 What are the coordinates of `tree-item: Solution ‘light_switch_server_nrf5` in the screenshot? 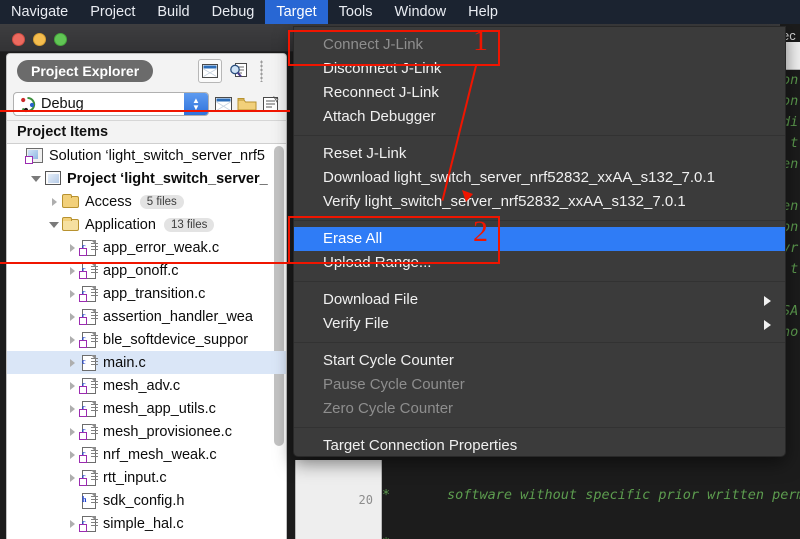 It's located at (146, 155).